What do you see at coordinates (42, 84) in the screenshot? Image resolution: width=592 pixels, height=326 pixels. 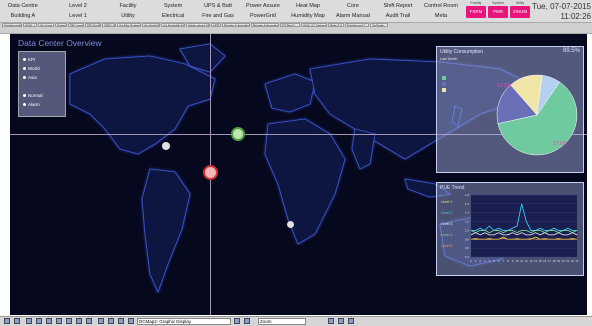 I see `map-filter-box: KPI World Asia Normal Alarm` at bounding box center [42, 84].